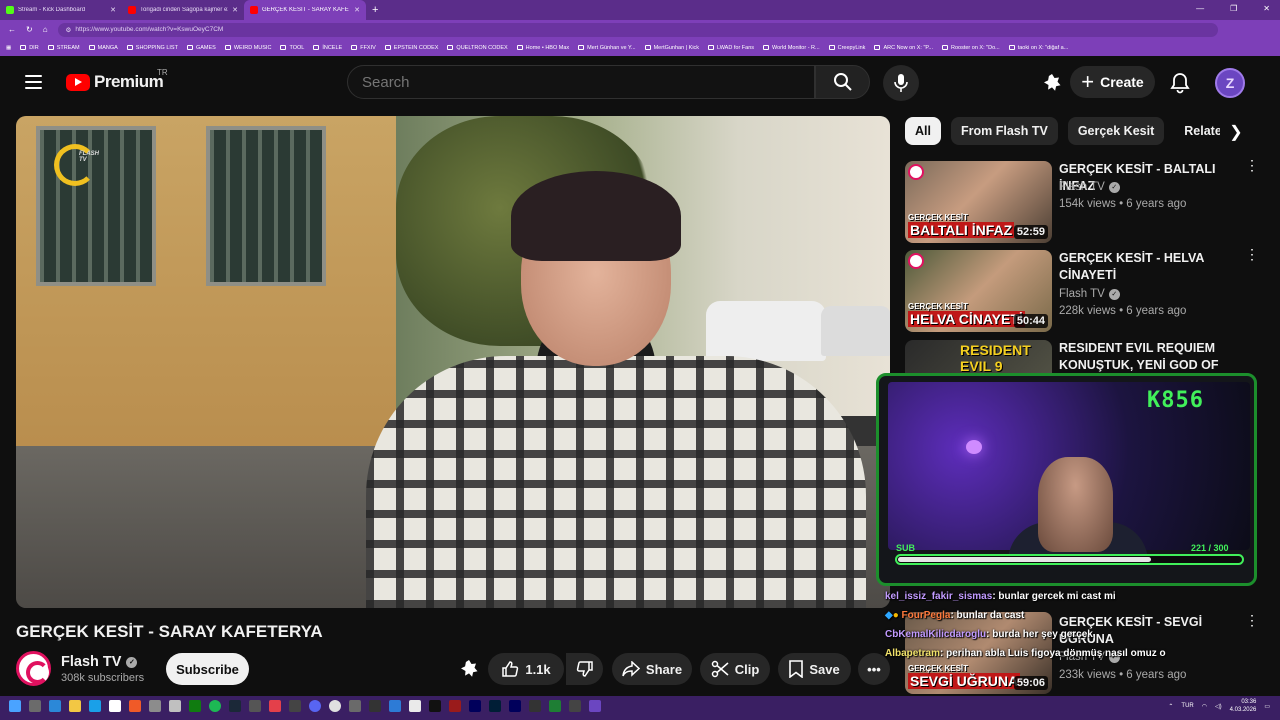  Describe the element at coordinates (475, 706) in the screenshot. I see `after-effects-icon` at that location.